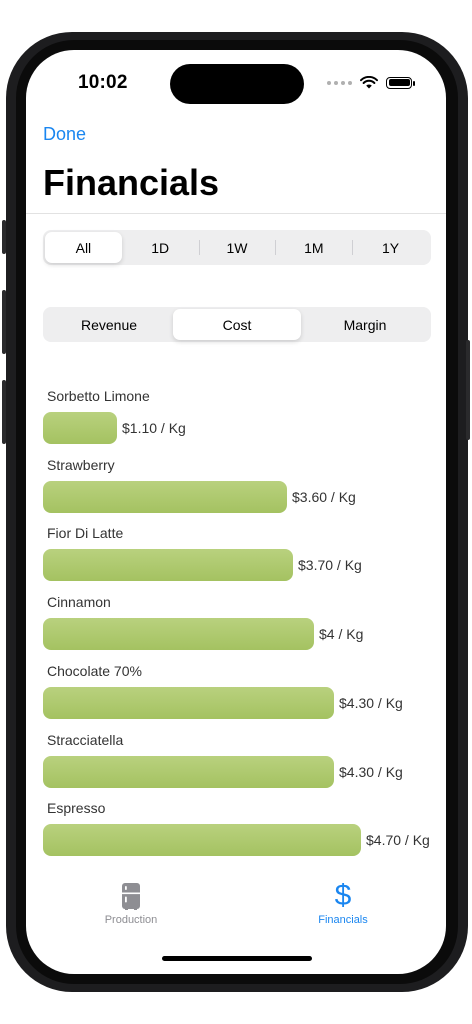 The image size is (472, 1024). Describe the element at coordinates (81, 464) in the screenshot. I see `bar-label: Strawberry` at that location.